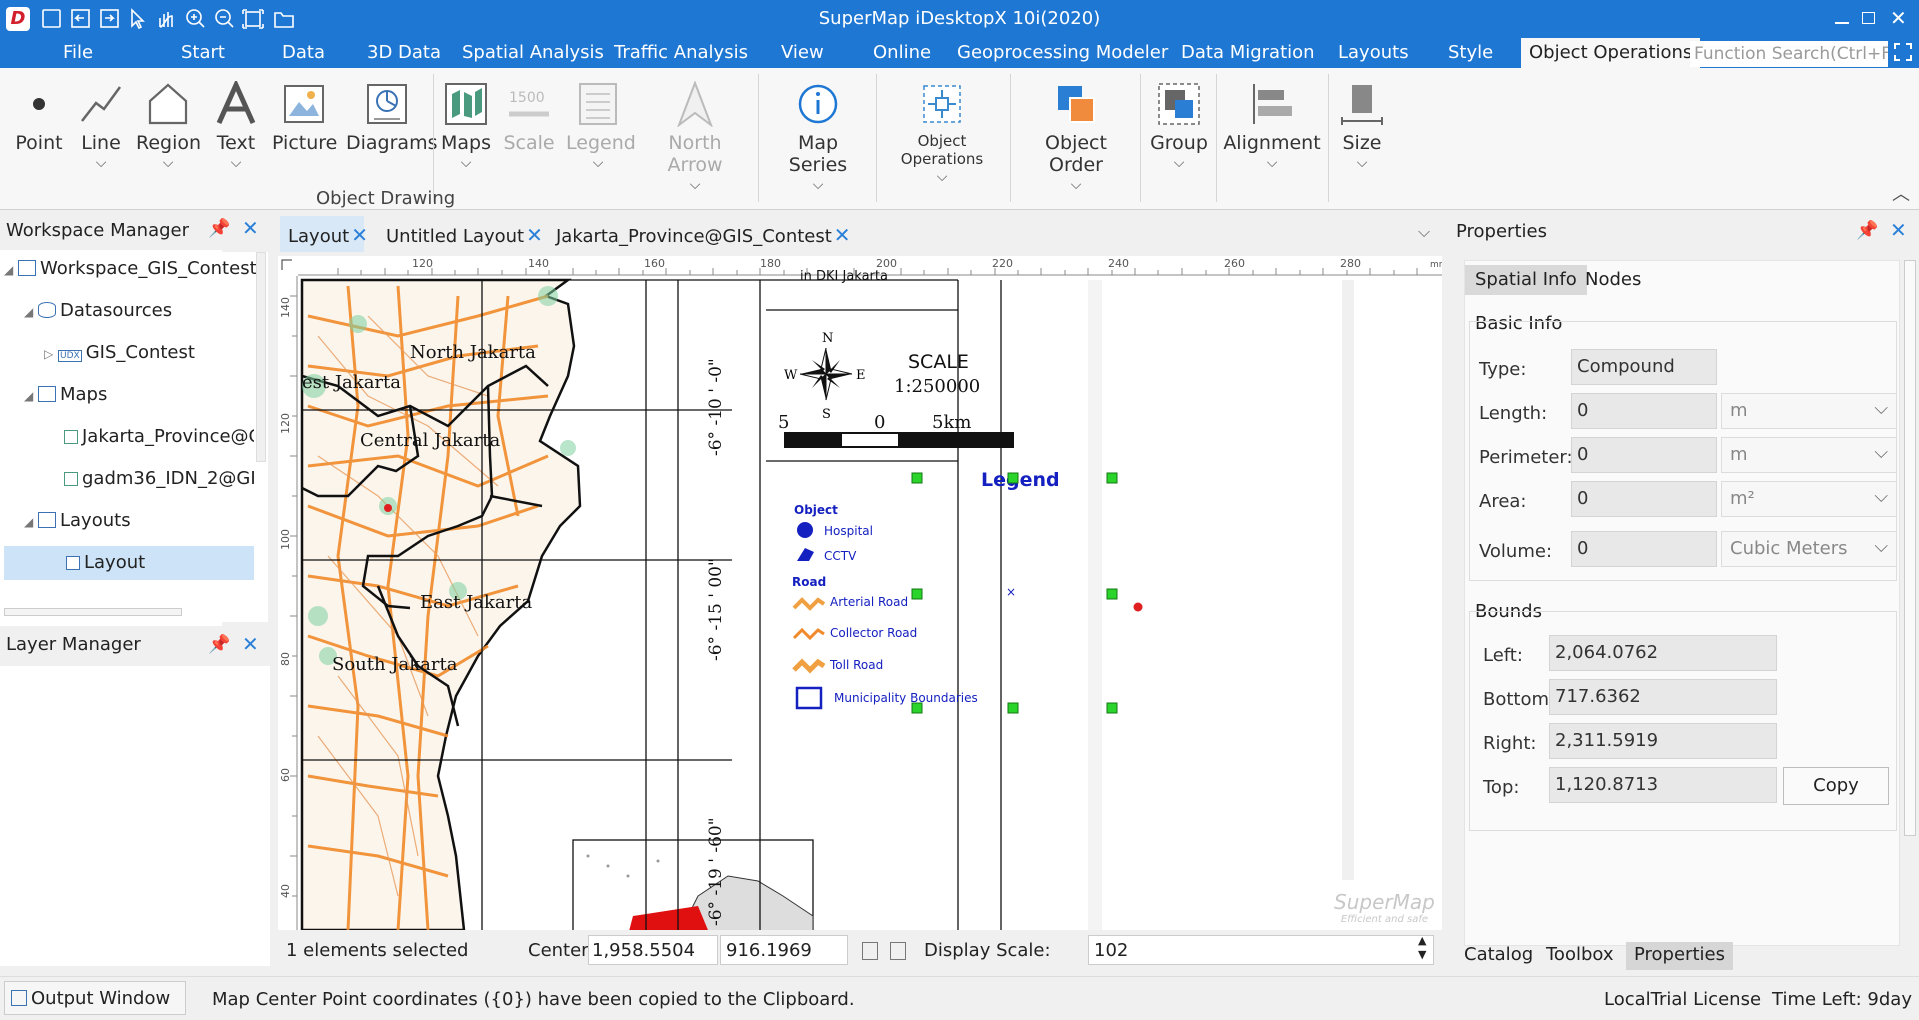 This screenshot has height=1020, width=1919. What do you see at coordinates (39, 104) in the screenshot?
I see `point-icon` at bounding box center [39, 104].